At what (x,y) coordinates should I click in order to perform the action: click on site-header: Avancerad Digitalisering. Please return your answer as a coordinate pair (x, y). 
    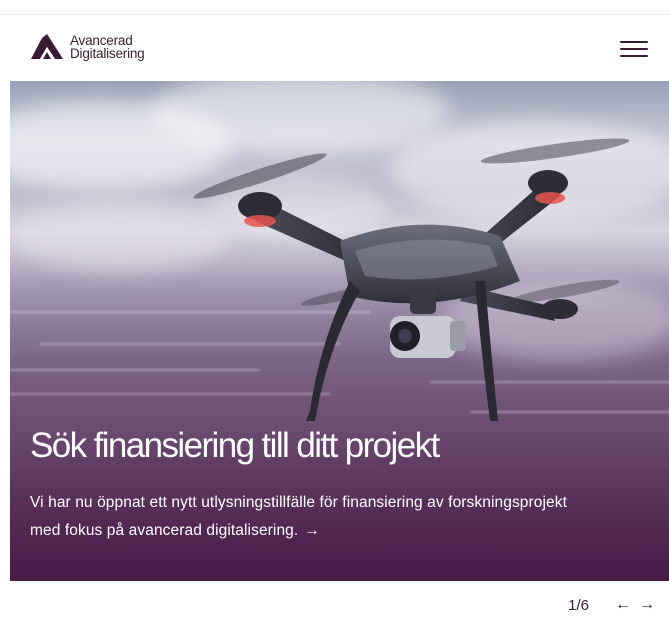
    Looking at the image, I should click on (334, 48).